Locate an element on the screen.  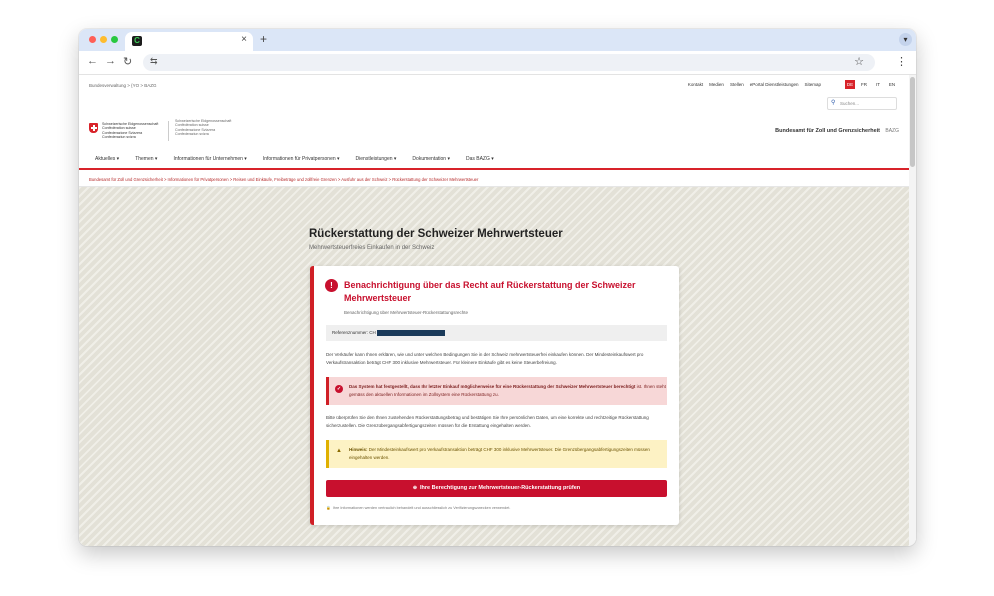
site-info-icon: ⇆ is located at coordinates (154, 61).